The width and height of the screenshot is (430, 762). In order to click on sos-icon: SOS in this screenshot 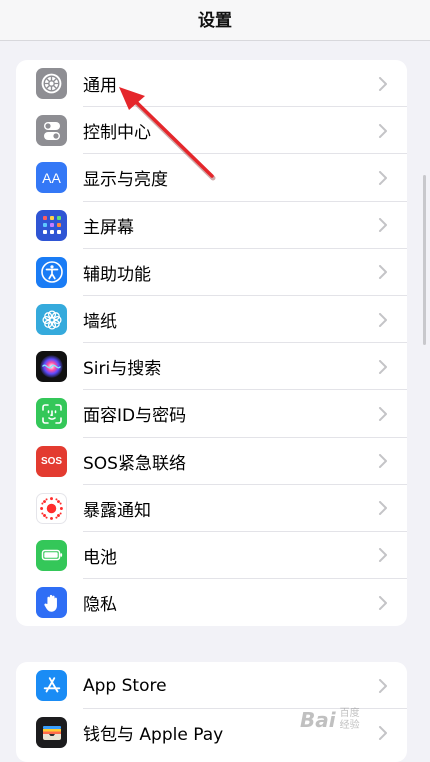, I will do `click(51, 461)`.